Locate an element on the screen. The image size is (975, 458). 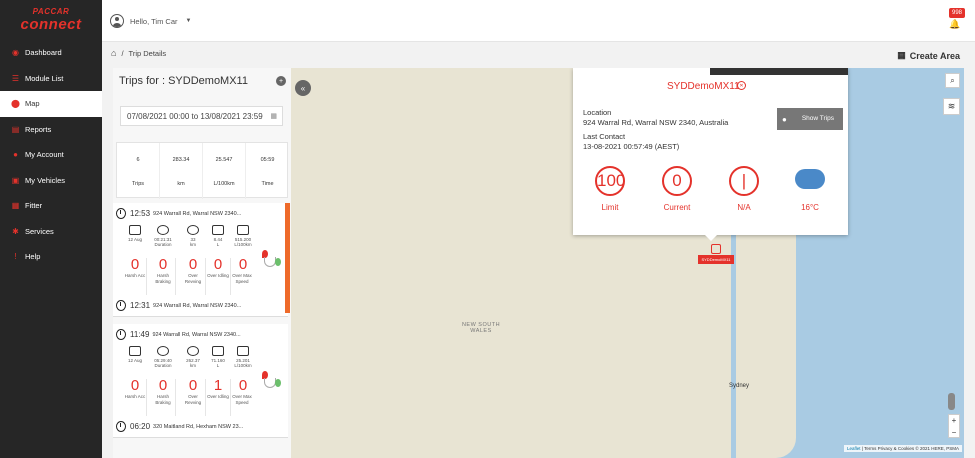
trip-start-time: 12:53 is located at coordinates (140, 213).